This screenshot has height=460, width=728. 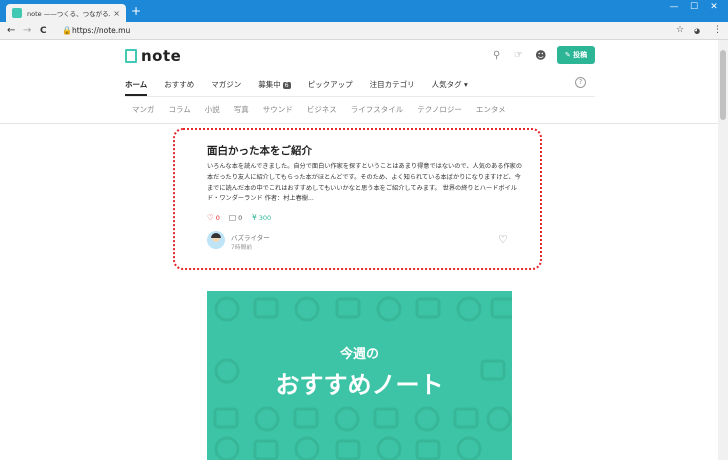 What do you see at coordinates (250, 237) in the screenshot?
I see `author-name: バズライター` at bounding box center [250, 237].